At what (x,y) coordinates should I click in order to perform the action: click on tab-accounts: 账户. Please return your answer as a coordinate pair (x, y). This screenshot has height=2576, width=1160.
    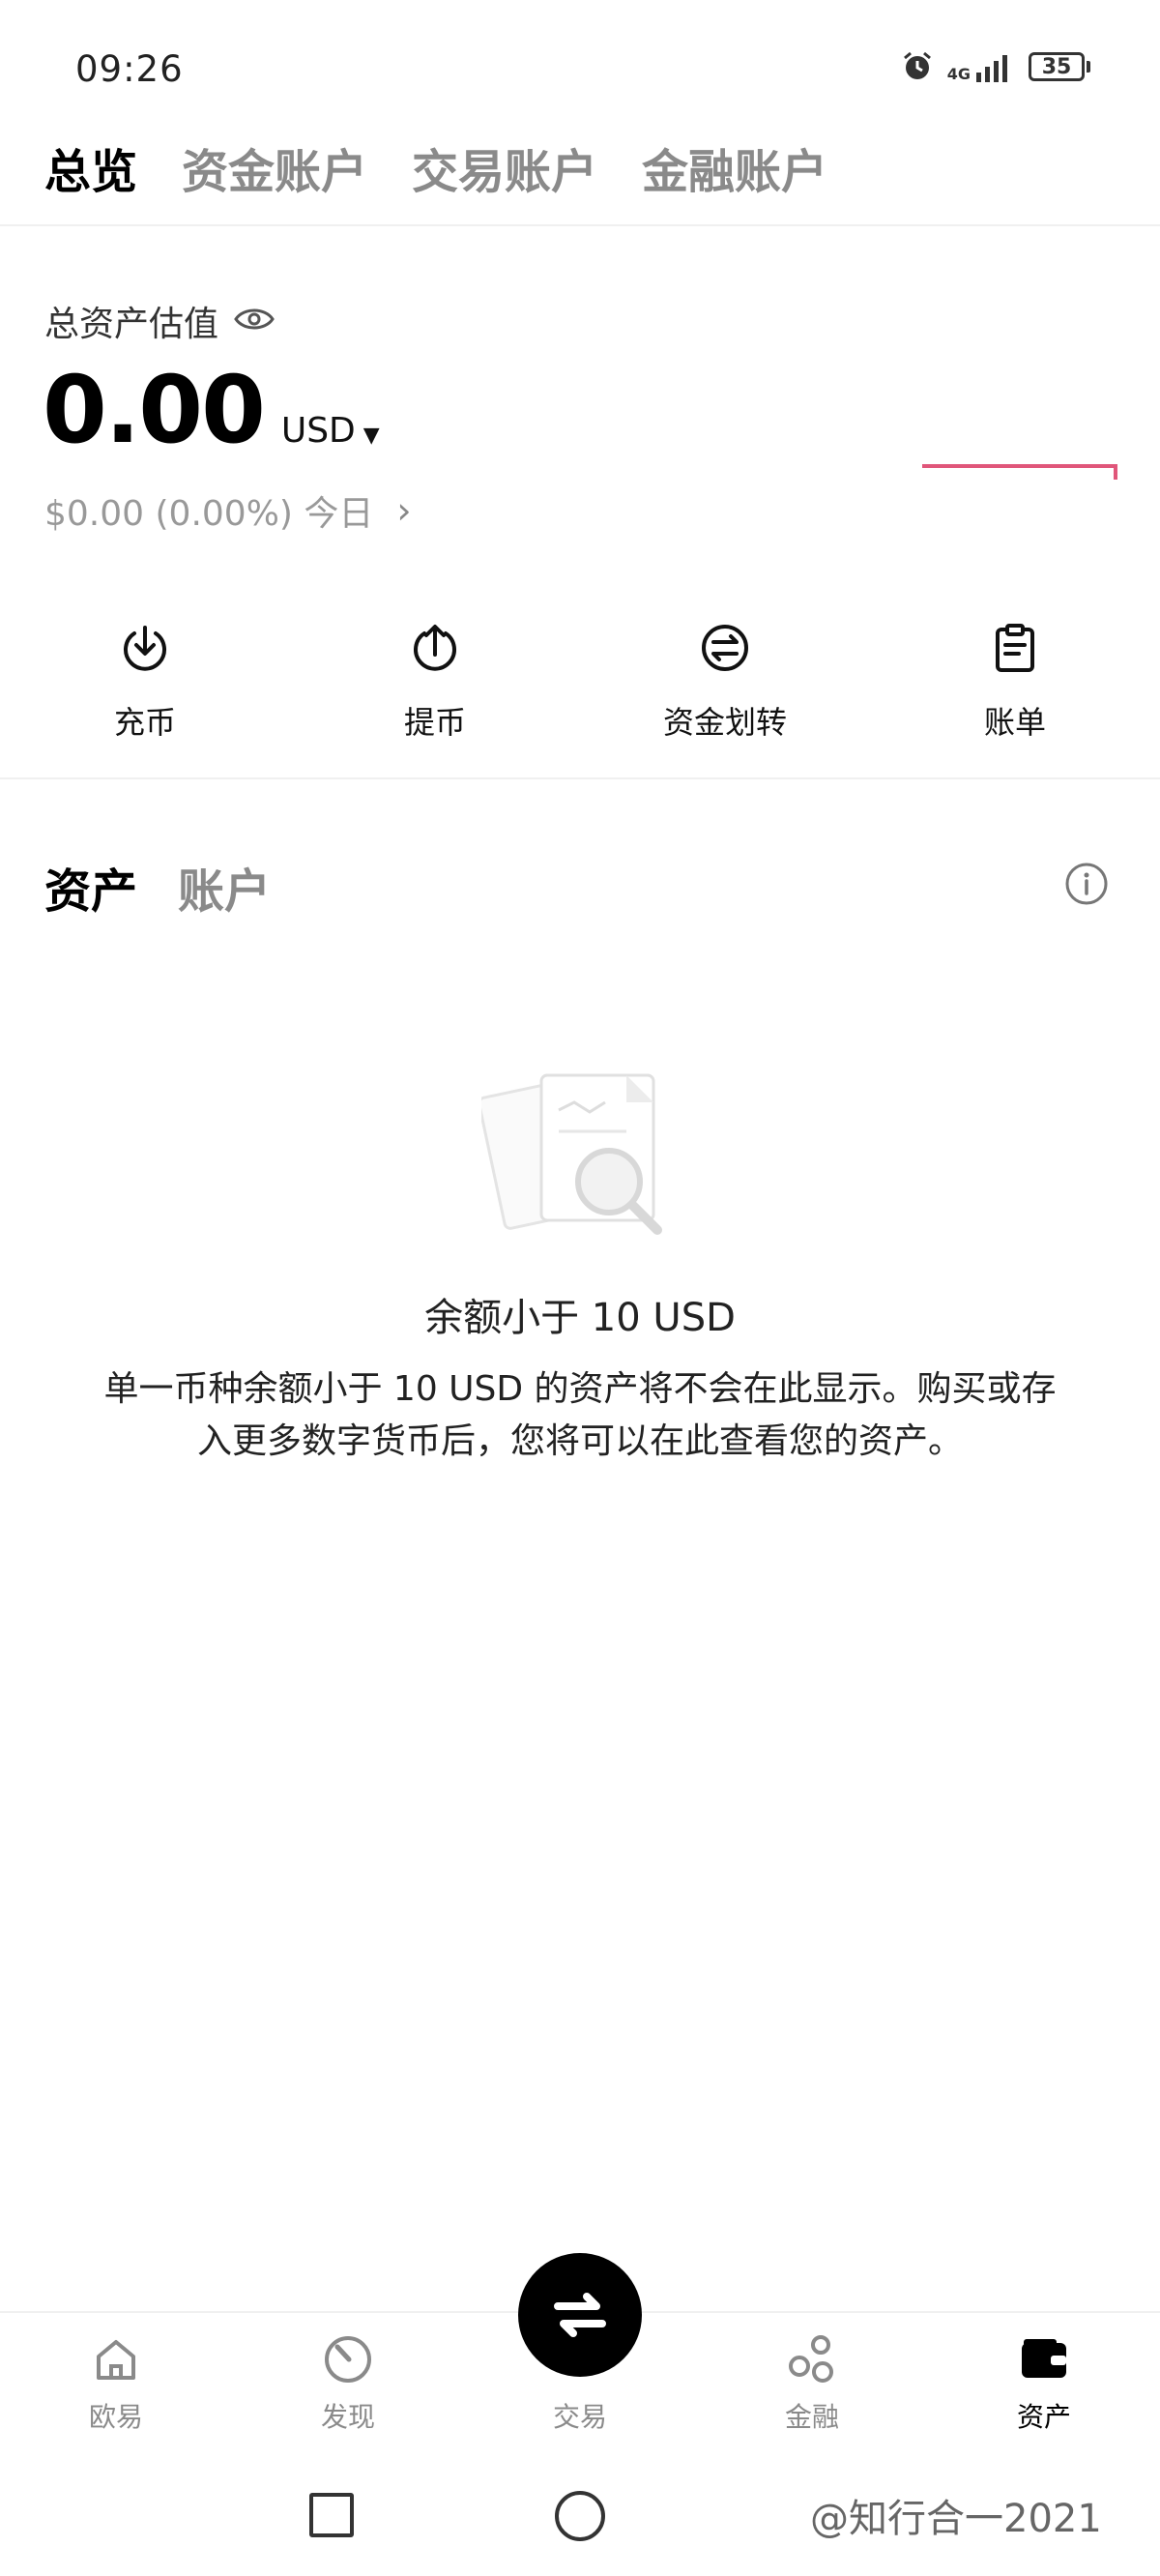
    Looking at the image, I should click on (225, 887).